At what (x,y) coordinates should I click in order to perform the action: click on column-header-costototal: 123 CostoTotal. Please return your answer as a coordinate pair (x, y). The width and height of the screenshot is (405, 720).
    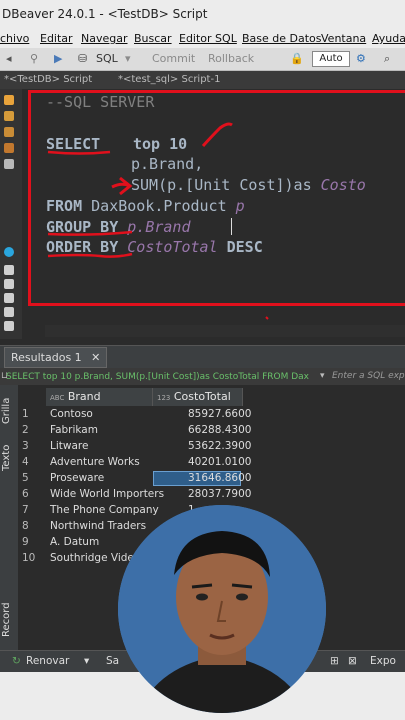
    Looking at the image, I should click on (198, 397).